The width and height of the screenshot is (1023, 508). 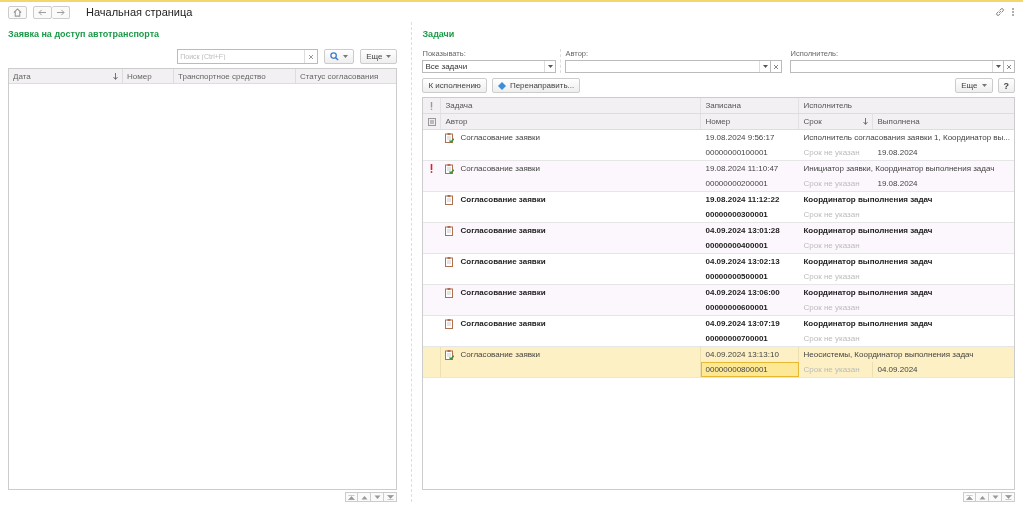 I want to click on diamond-icon, so click(x=501, y=85).